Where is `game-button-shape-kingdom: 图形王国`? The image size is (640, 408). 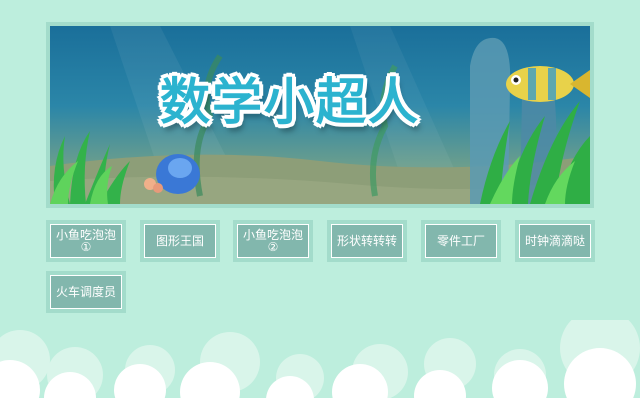
game-button-shape-kingdom: 图形王国 is located at coordinates (180, 241).